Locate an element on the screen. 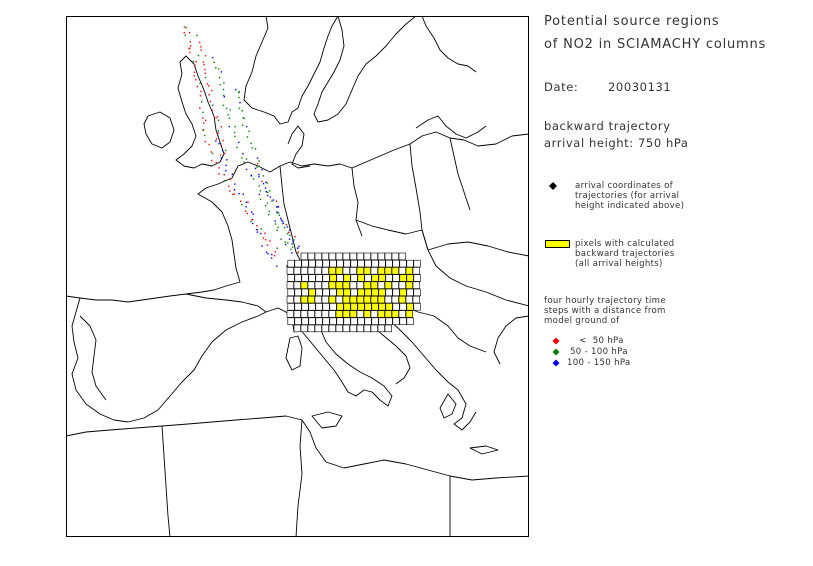 Image resolution: width=813 pixels, height=566 pixels. range-2-label: 50 - 100 hPa is located at coordinates (597, 352).